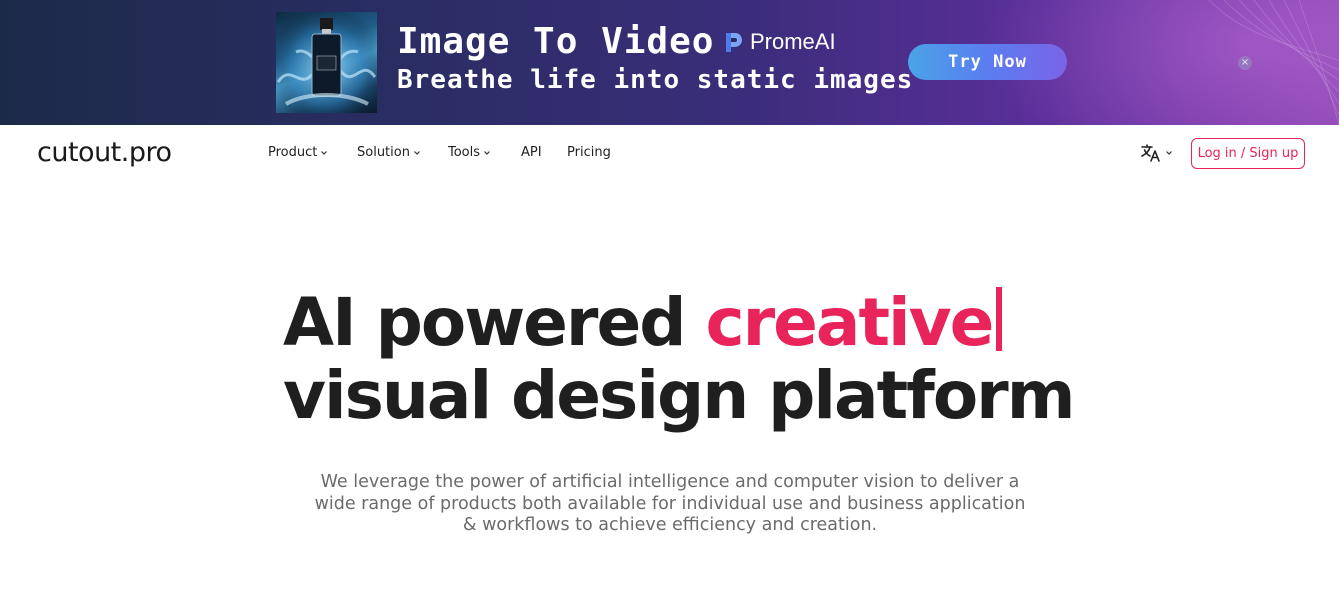 Image resolution: width=1339 pixels, height=613 pixels. I want to click on promeai-logo-icon, so click(734, 42).